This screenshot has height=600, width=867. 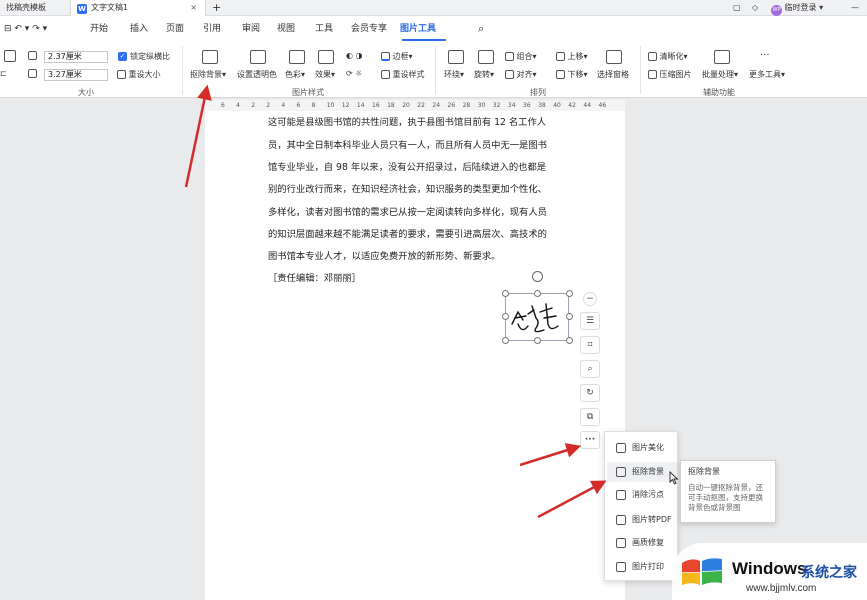 What do you see at coordinates (407, 145) in the screenshot?
I see `paragraph-line: 员，其中全日制本科毕业人员只有一人，而且所有人员中无一是图书` at bounding box center [407, 145].